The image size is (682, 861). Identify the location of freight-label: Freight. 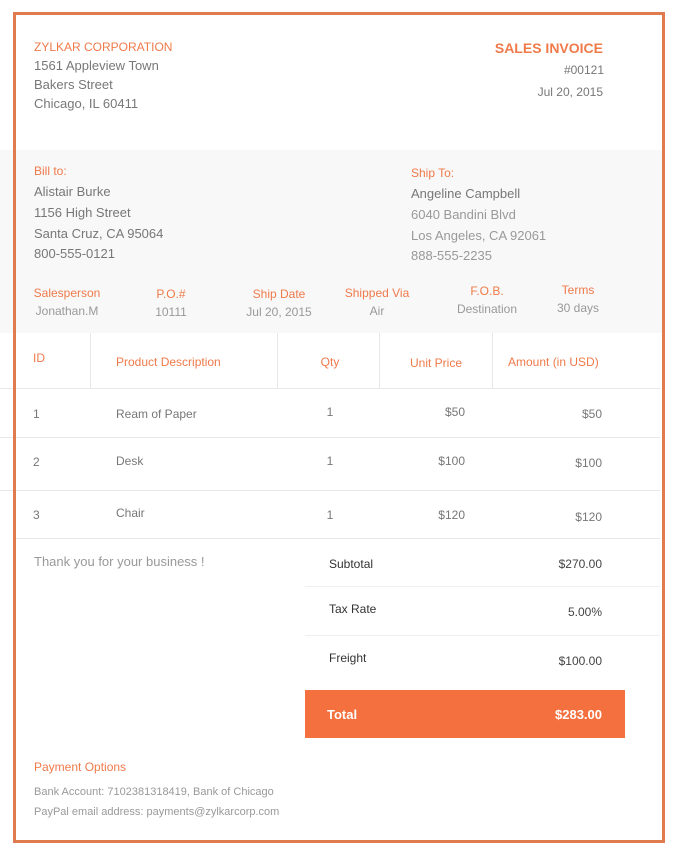
(348, 658).